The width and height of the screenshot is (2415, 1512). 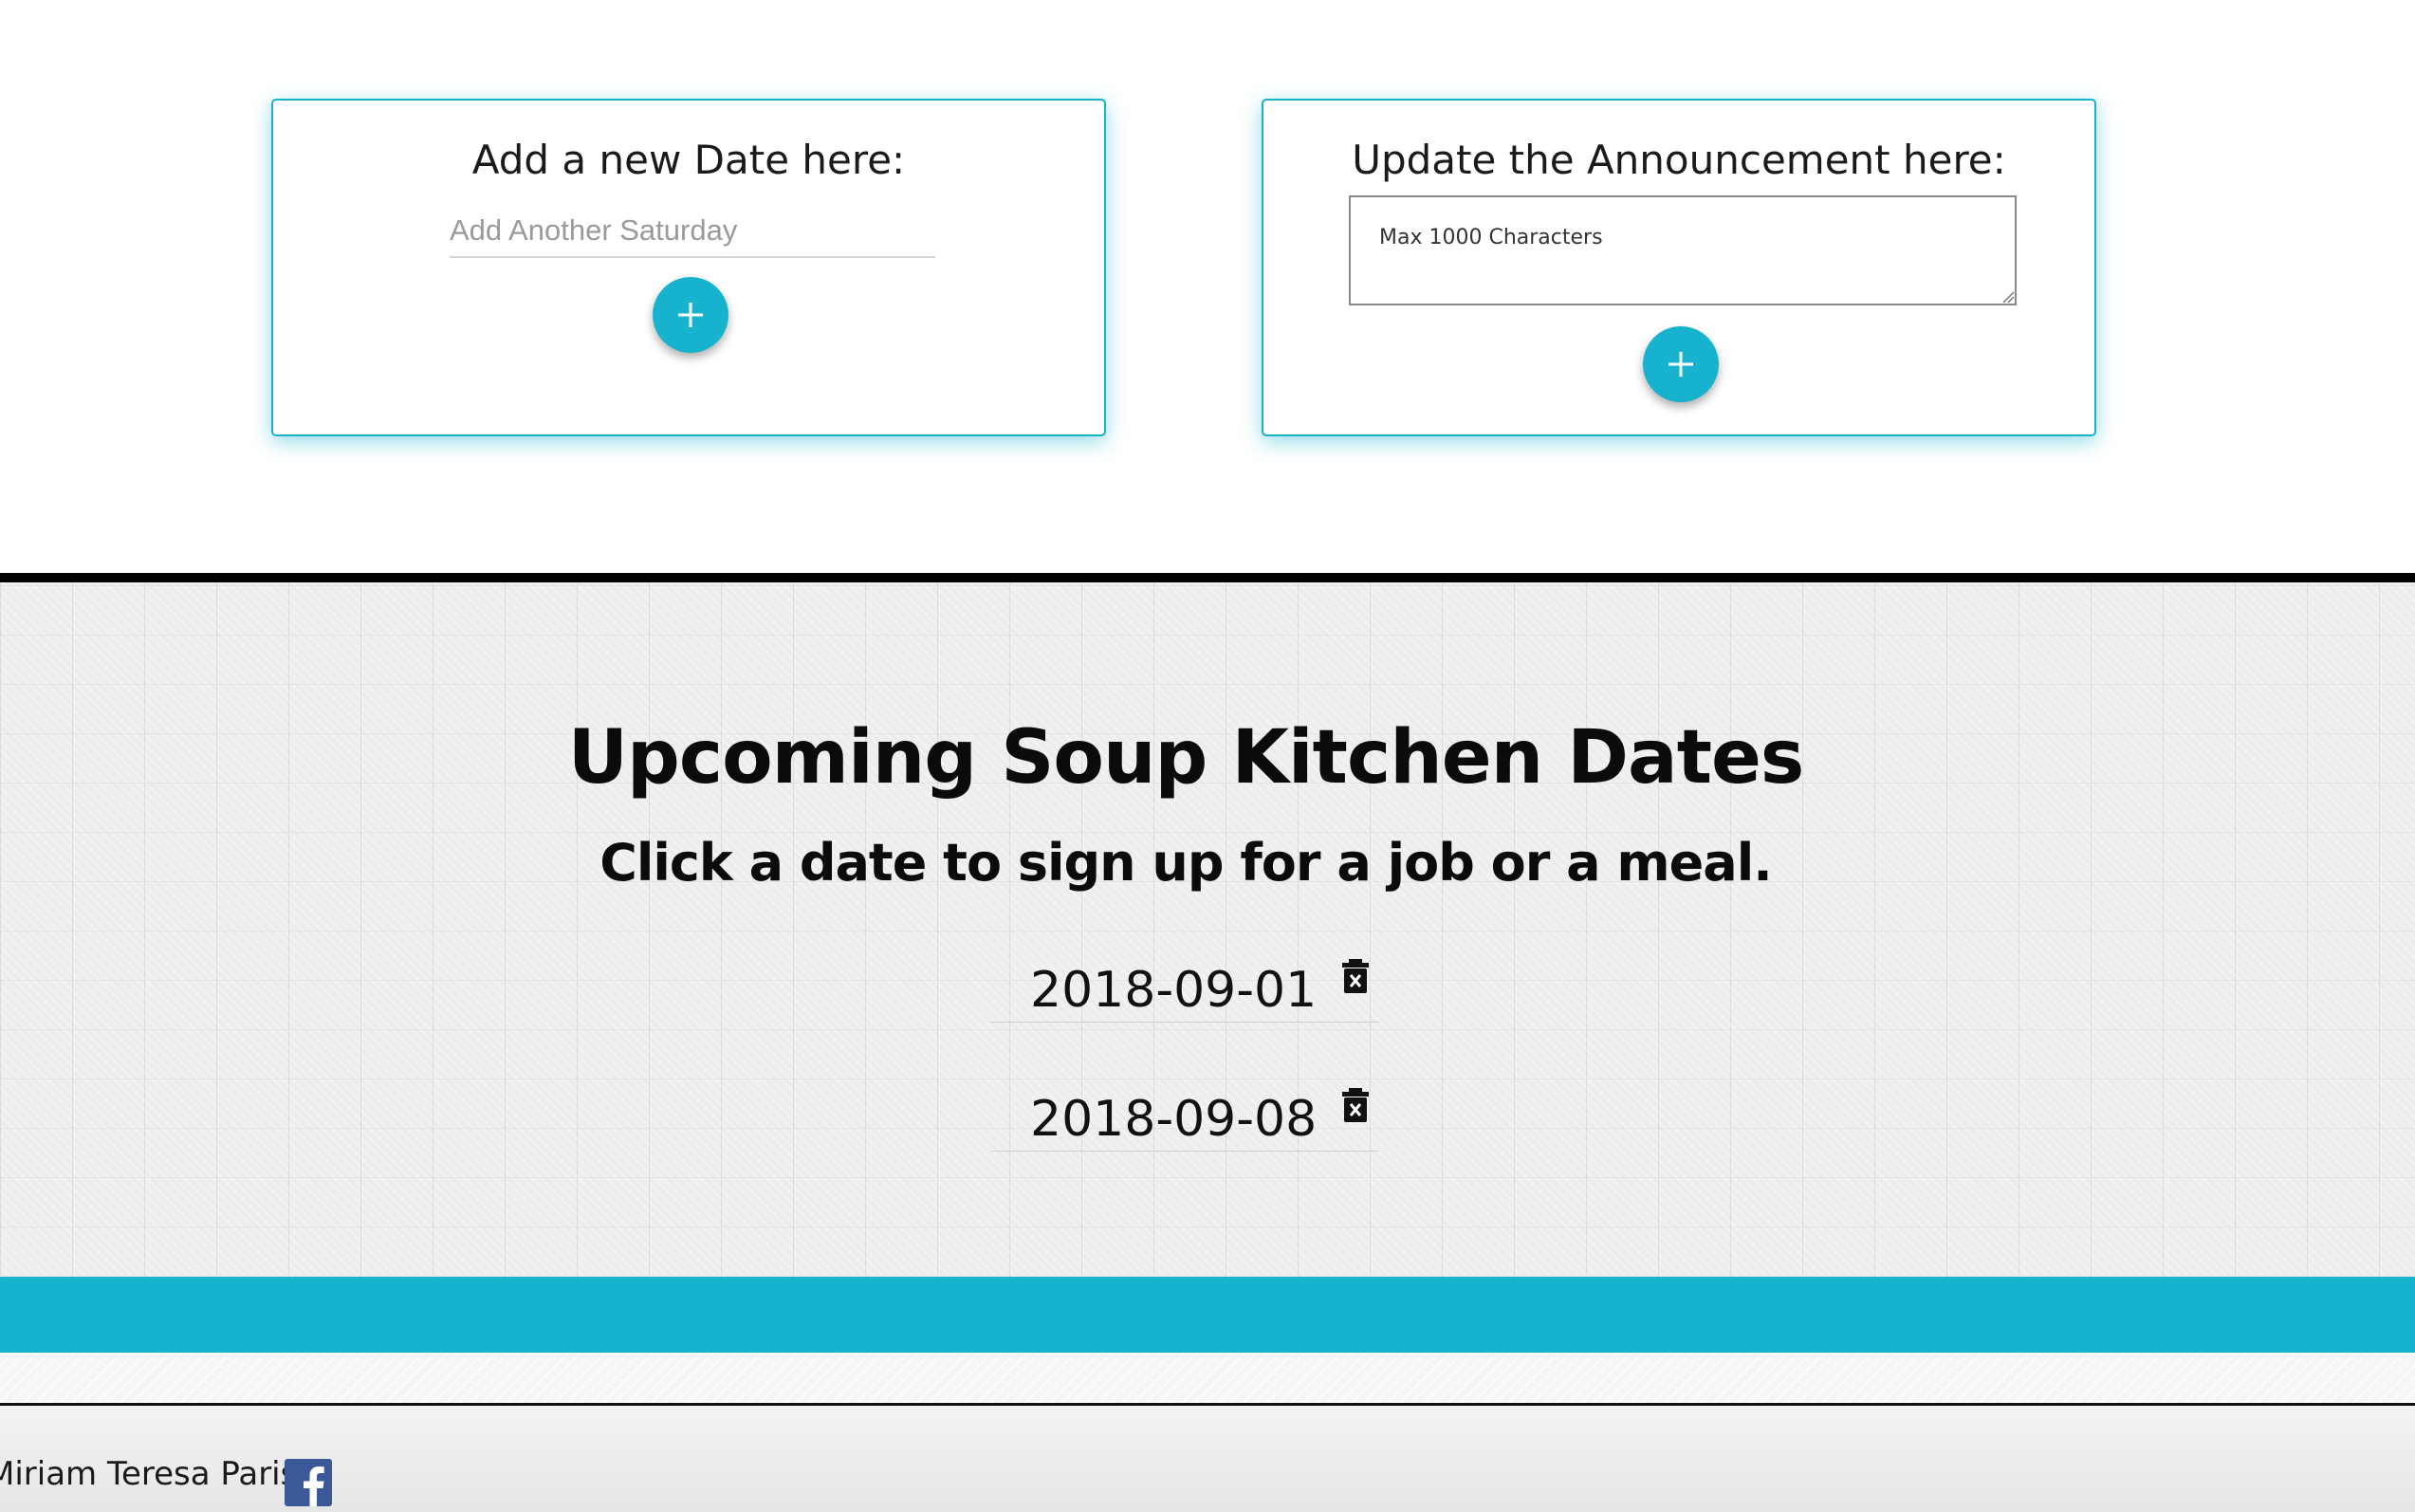 What do you see at coordinates (688, 160) in the screenshot?
I see `add-date-title: Add a new Date here:` at bounding box center [688, 160].